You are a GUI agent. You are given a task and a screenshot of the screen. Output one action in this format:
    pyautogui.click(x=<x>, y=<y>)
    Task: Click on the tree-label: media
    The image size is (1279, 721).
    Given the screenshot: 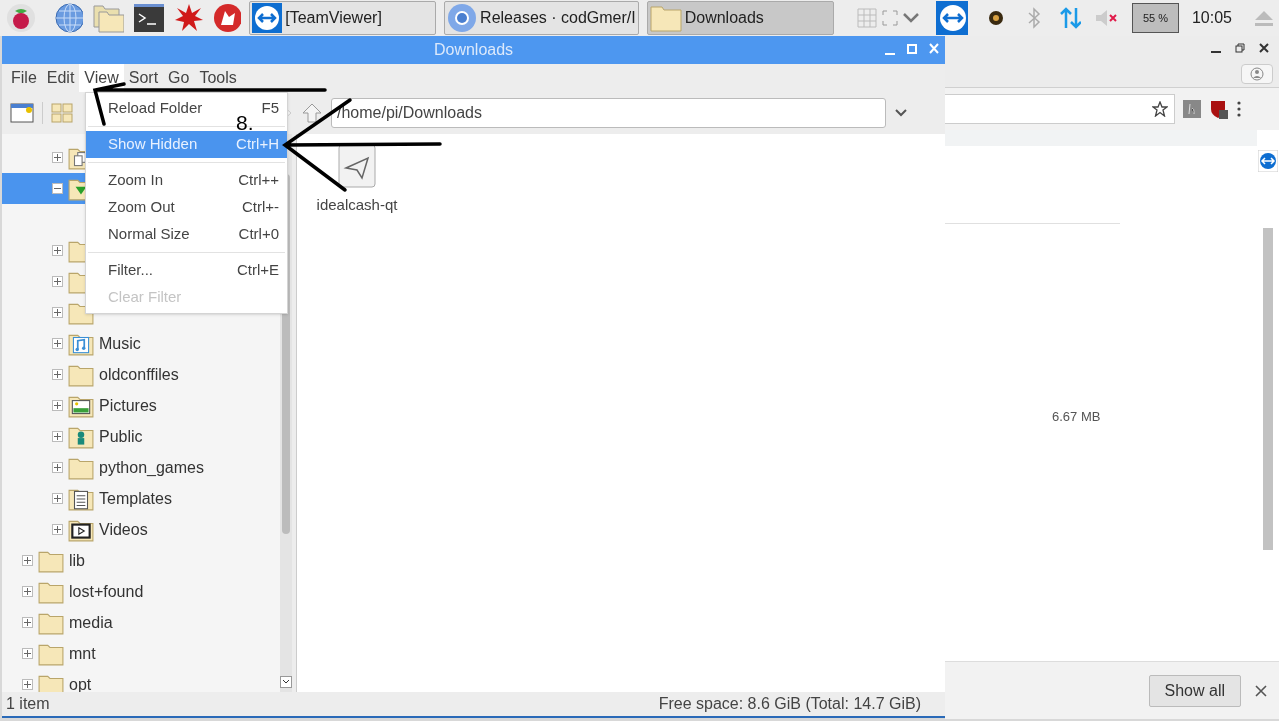 What is the action you would take?
    pyautogui.click(x=91, y=622)
    